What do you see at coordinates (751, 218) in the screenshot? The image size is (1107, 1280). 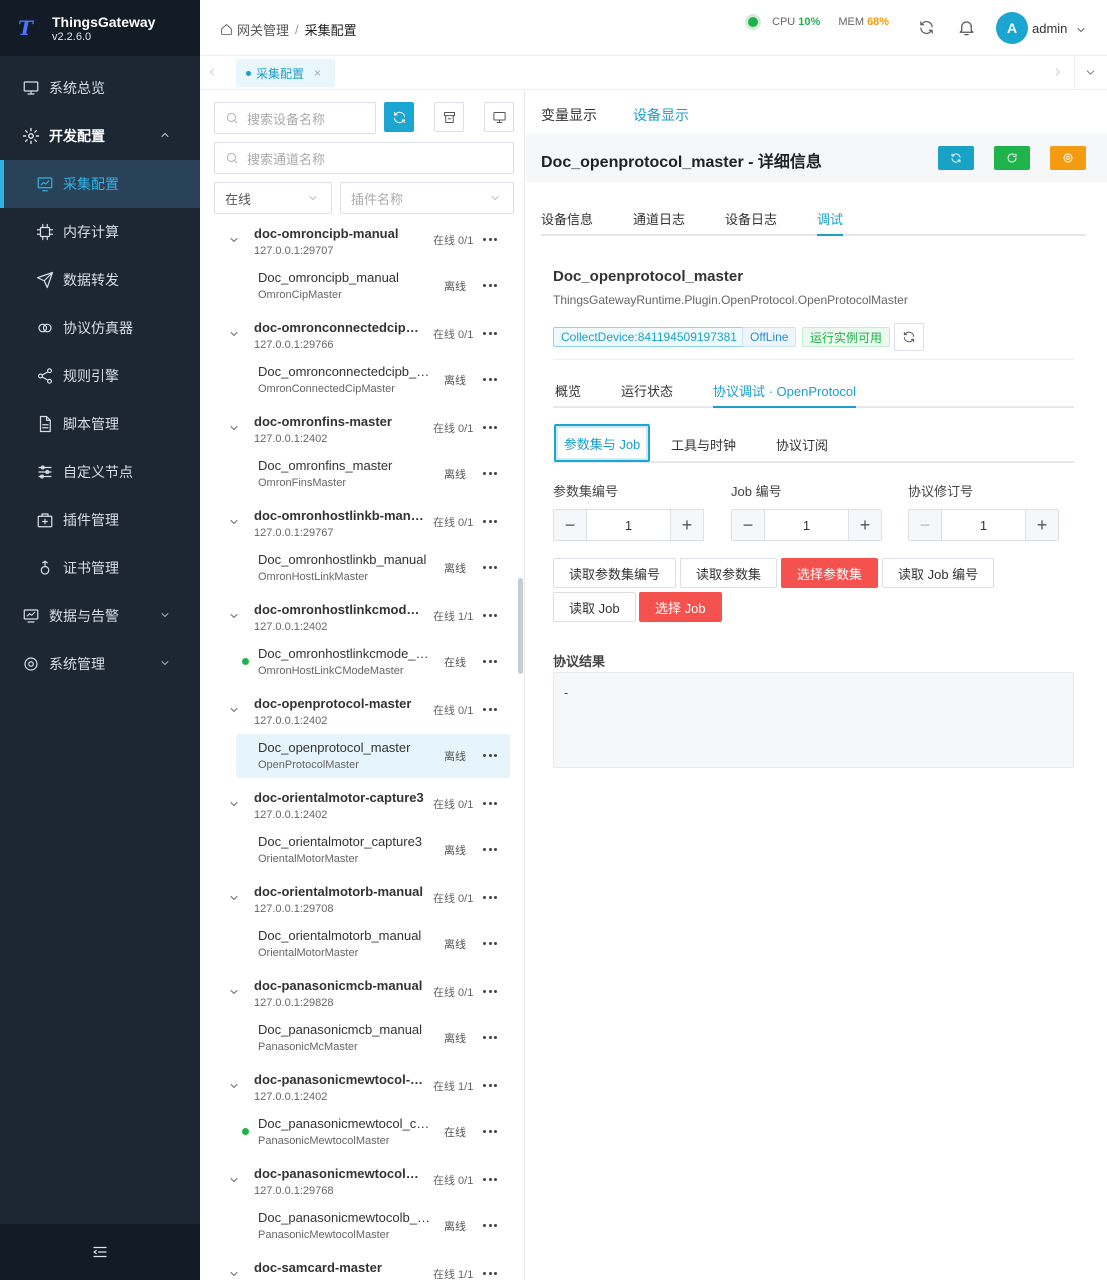 I see `tab-device-log: 设备日志` at bounding box center [751, 218].